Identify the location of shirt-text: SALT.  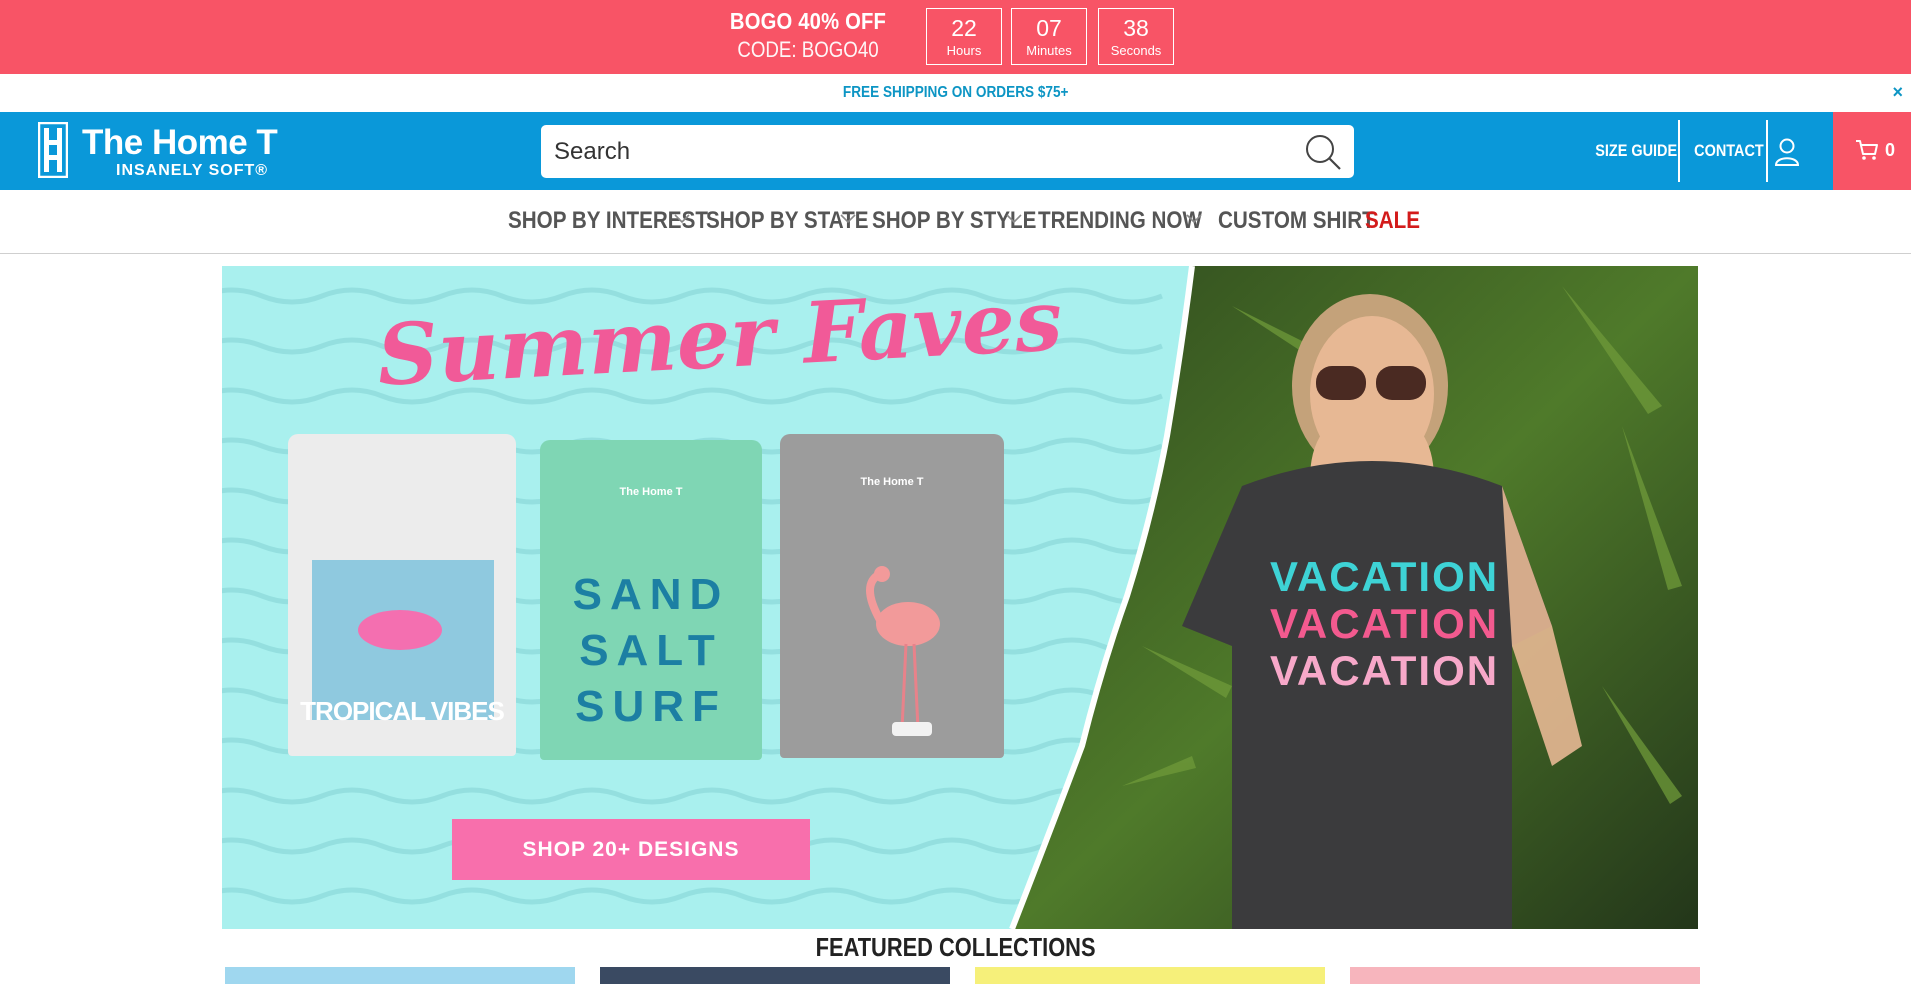
(651, 650).